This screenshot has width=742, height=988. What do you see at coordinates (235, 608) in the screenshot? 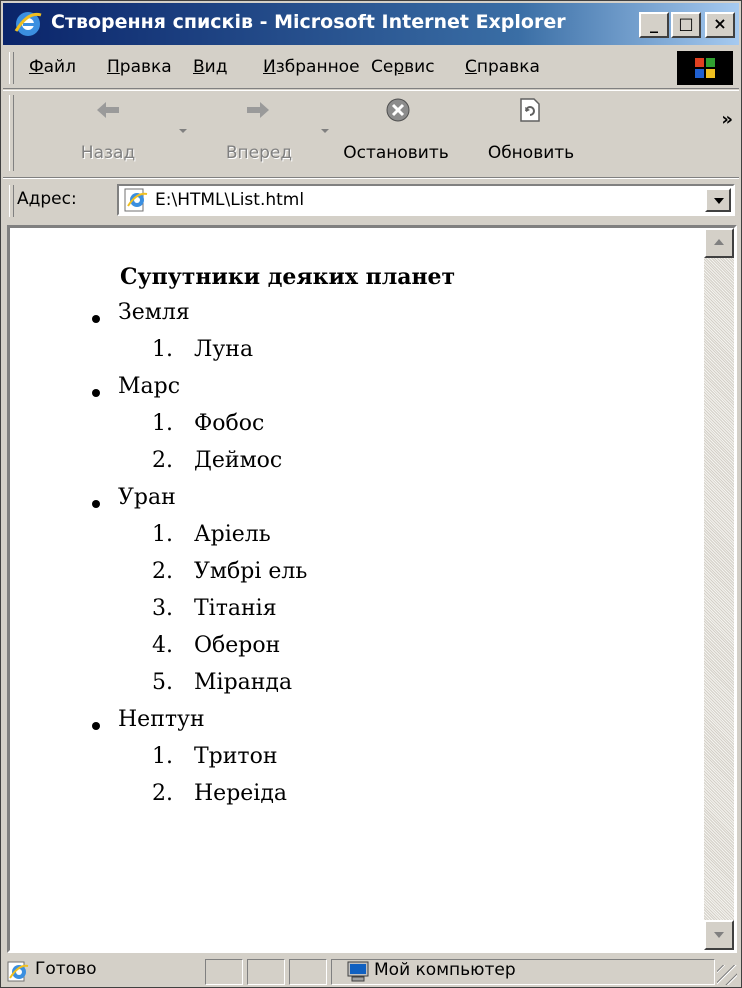
I see `moon-item: Тітанія` at bounding box center [235, 608].